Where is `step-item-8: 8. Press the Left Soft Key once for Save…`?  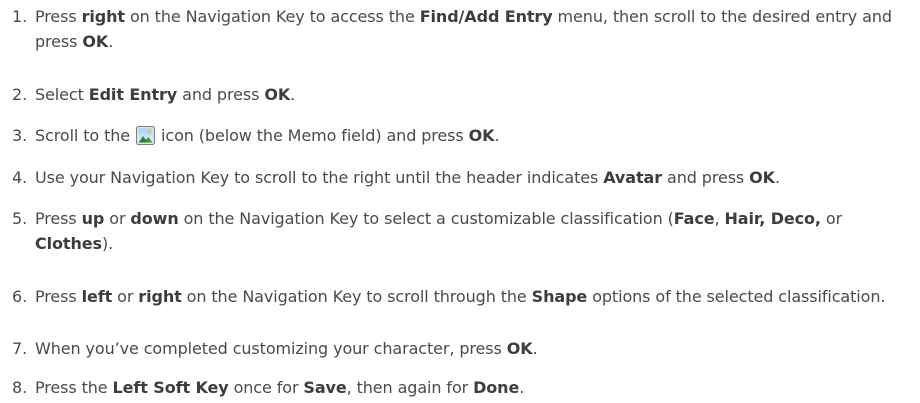
step-item-8: 8. Press the Left Soft Key once for Save… is located at coordinates (464, 387).